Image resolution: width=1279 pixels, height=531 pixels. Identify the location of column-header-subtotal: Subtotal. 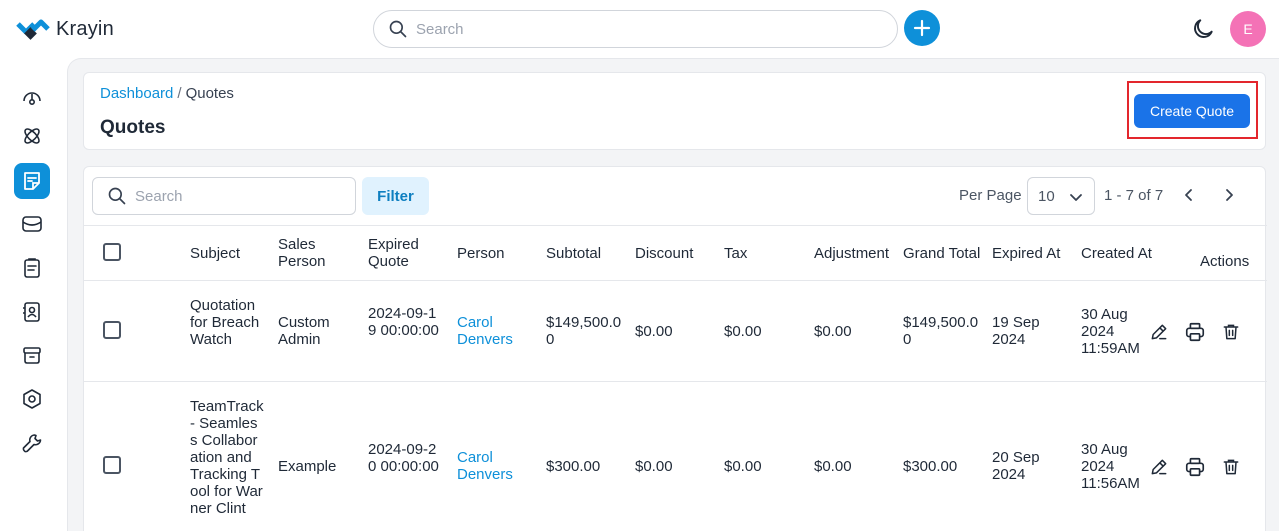
(573, 253).